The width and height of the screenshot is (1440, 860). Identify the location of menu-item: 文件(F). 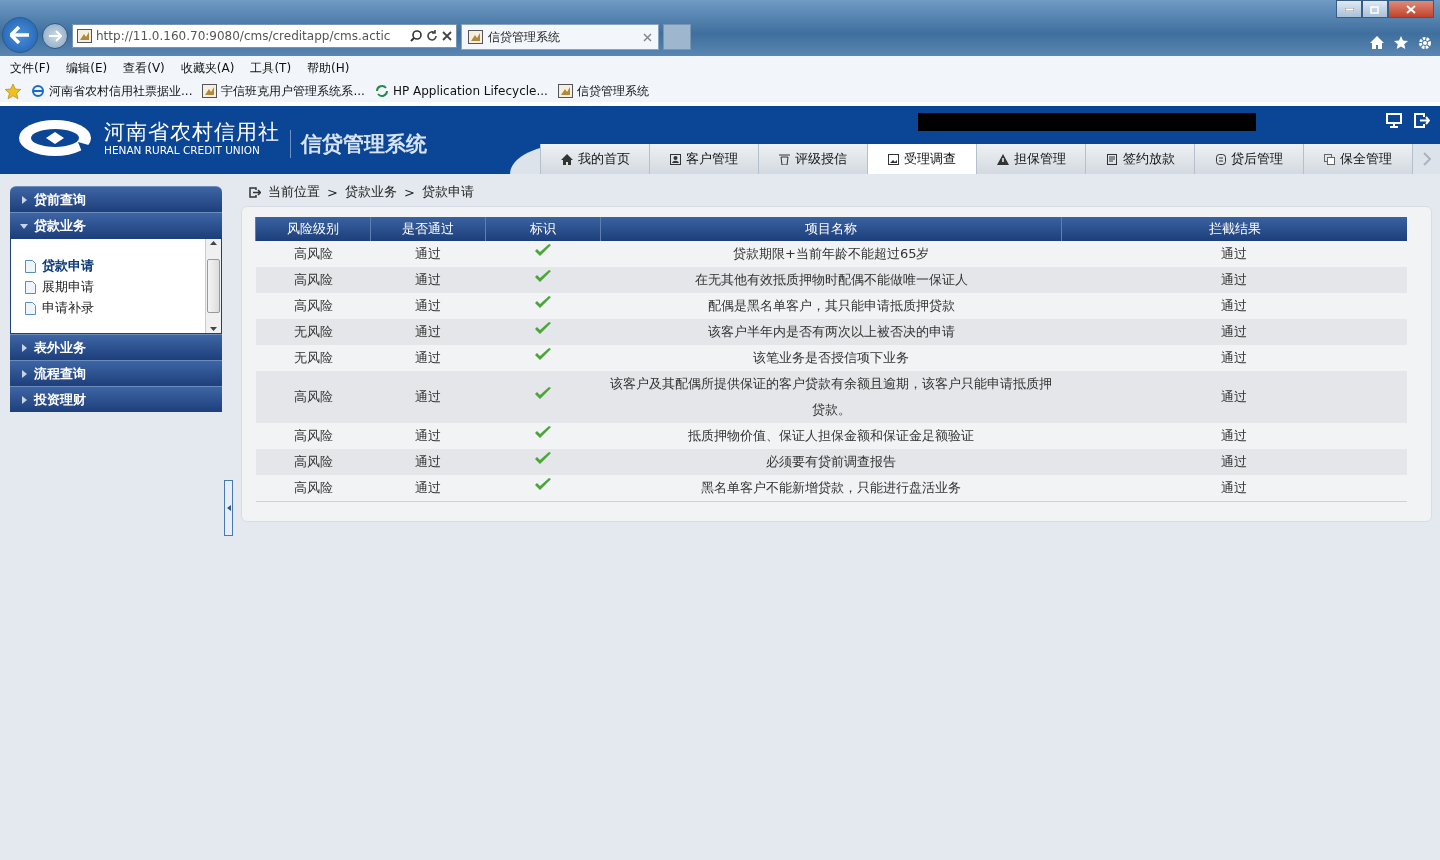
(30, 68).